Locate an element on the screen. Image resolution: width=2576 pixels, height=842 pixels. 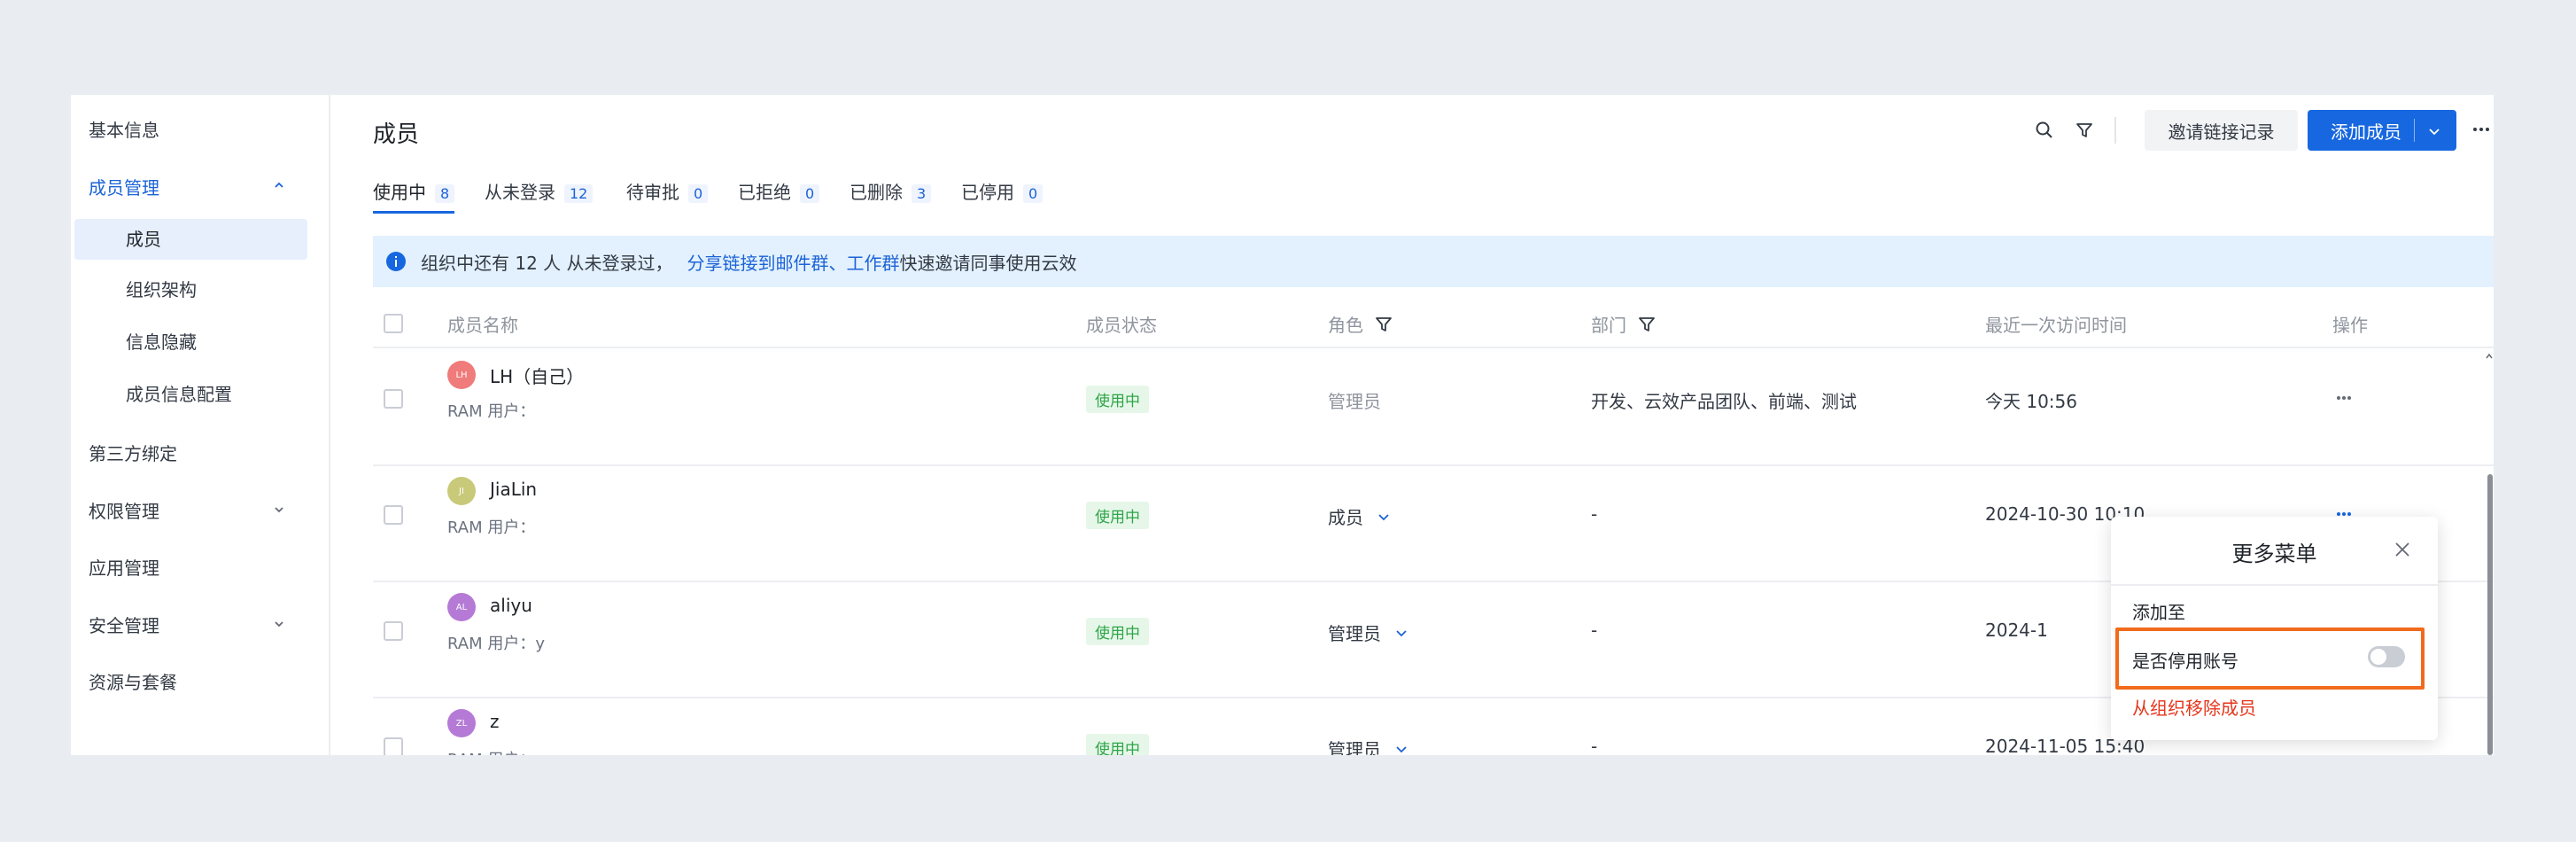
member-dept: - is located at coordinates (1594, 514).